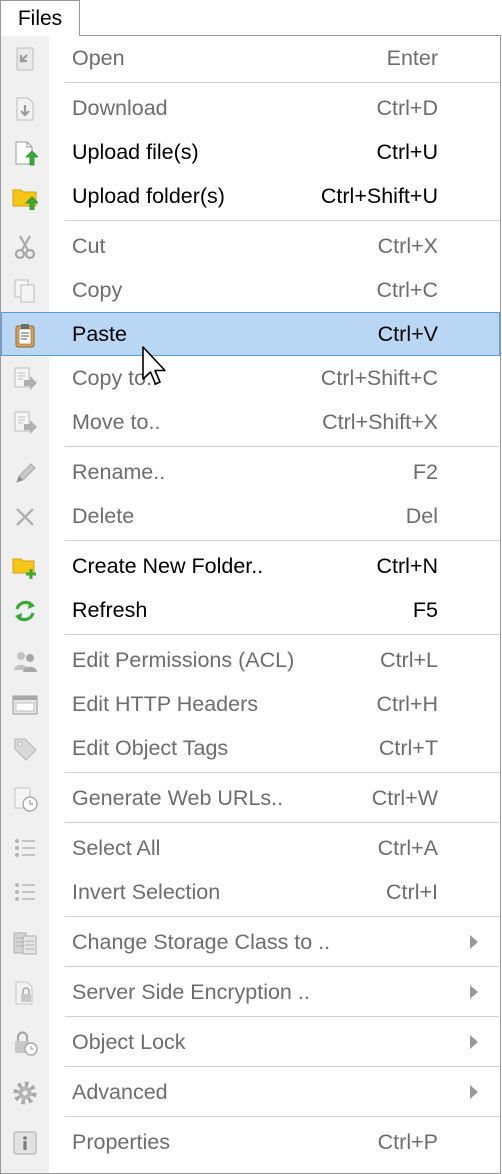 The height and width of the screenshot is (1174, 502). I want to click on menu-item-advanced: Advanced, so click(250, 1092).